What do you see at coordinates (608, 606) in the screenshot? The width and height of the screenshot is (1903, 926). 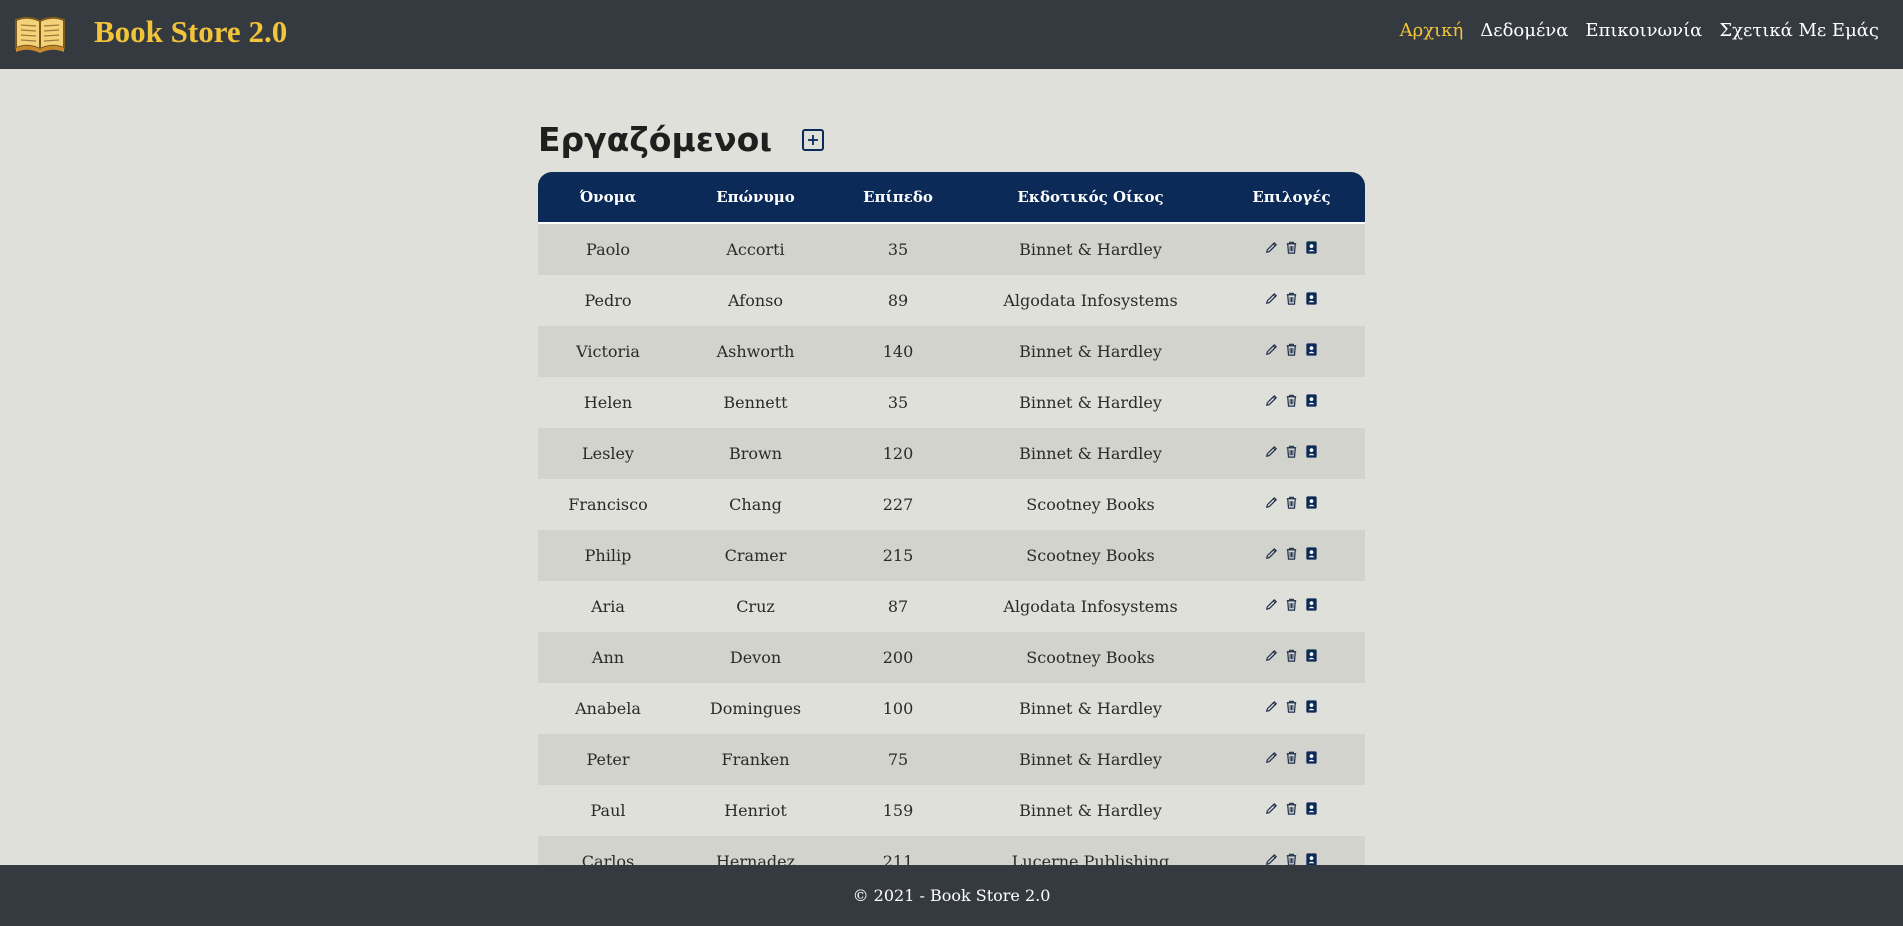 I see `cell-first-name: Aria` at bounding box center [608, 606].